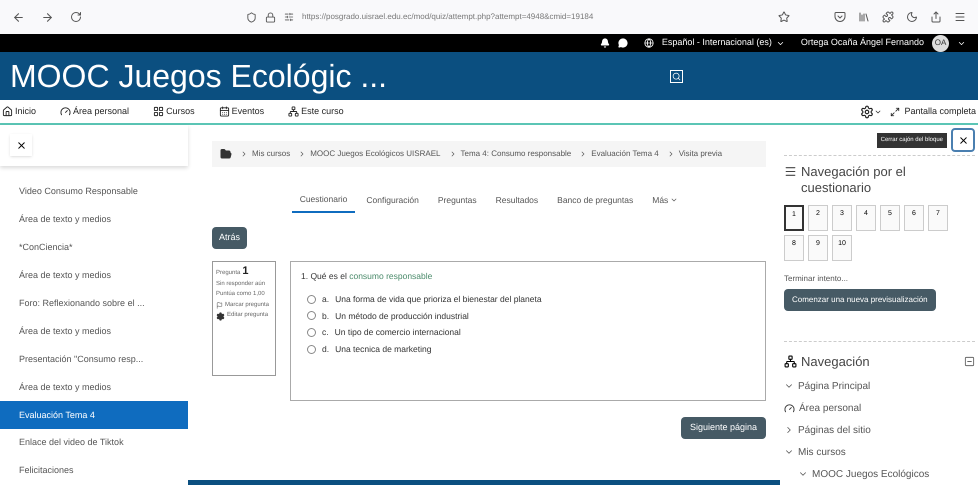  I want to click on tab: Resultados, so click(517, 200).